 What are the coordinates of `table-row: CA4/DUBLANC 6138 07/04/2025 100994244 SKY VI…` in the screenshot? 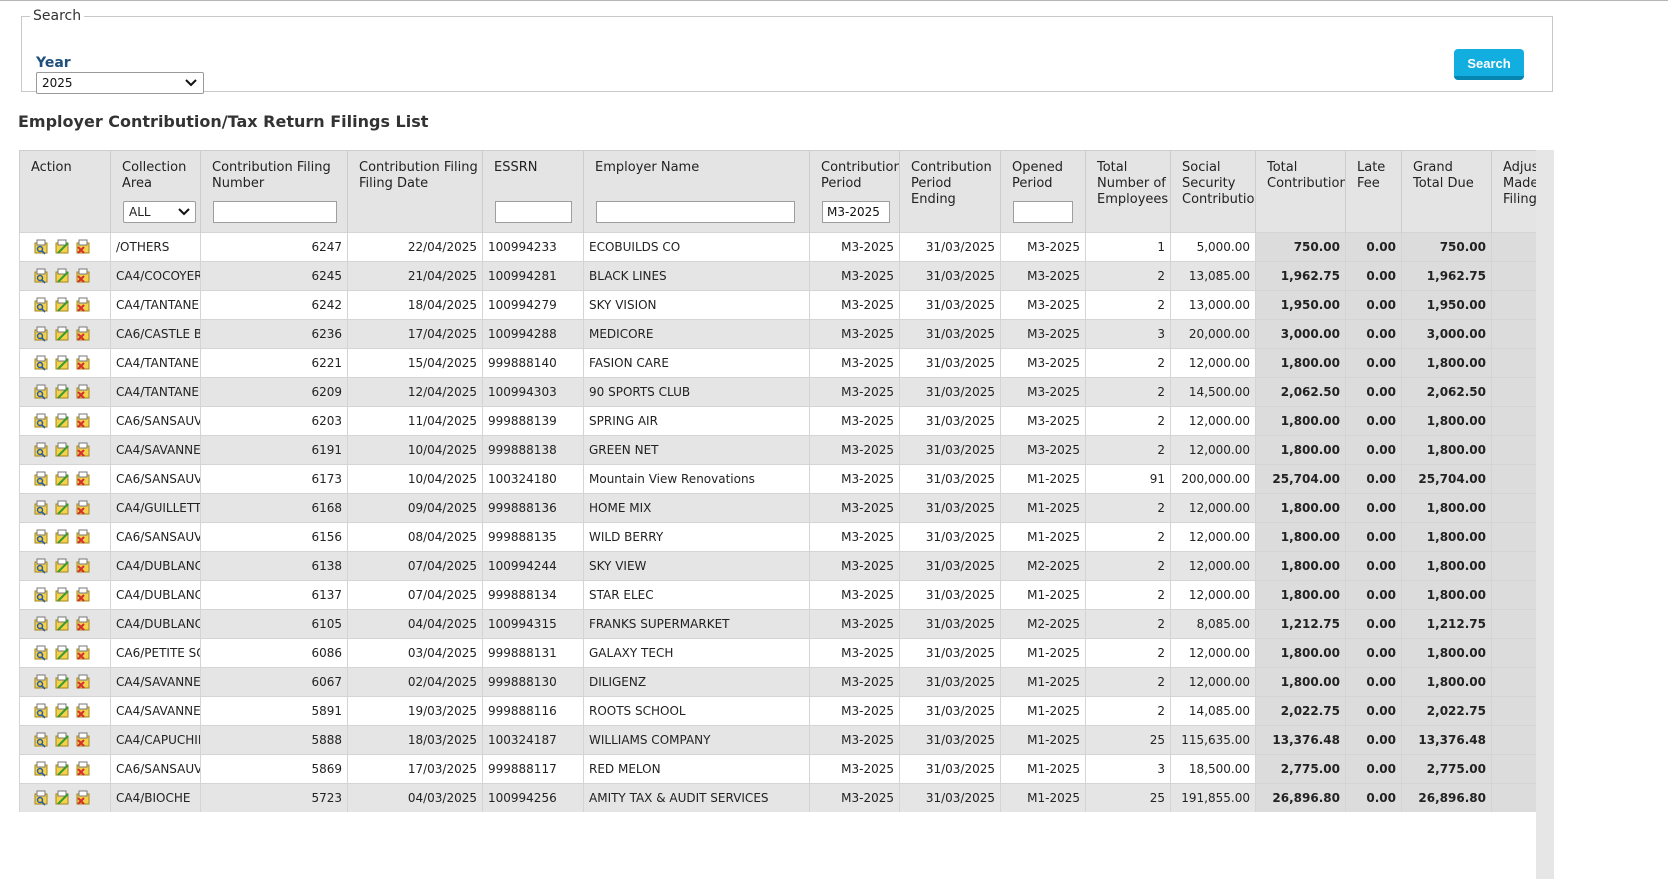 It's located at (777, 565).